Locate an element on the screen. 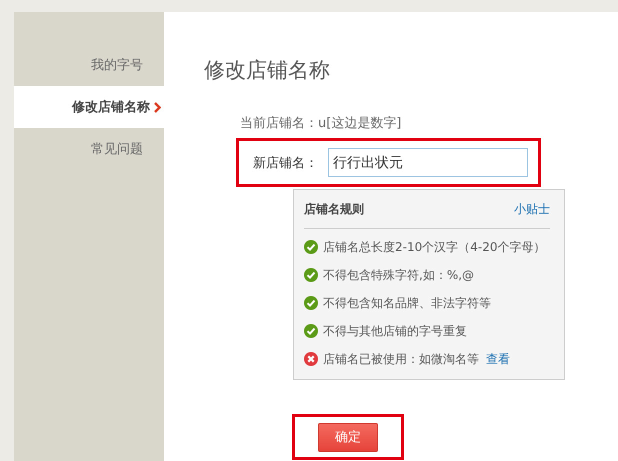 This screenshot has width=618, height=461. chevron-right-icon is located at coordinates (157, 107).